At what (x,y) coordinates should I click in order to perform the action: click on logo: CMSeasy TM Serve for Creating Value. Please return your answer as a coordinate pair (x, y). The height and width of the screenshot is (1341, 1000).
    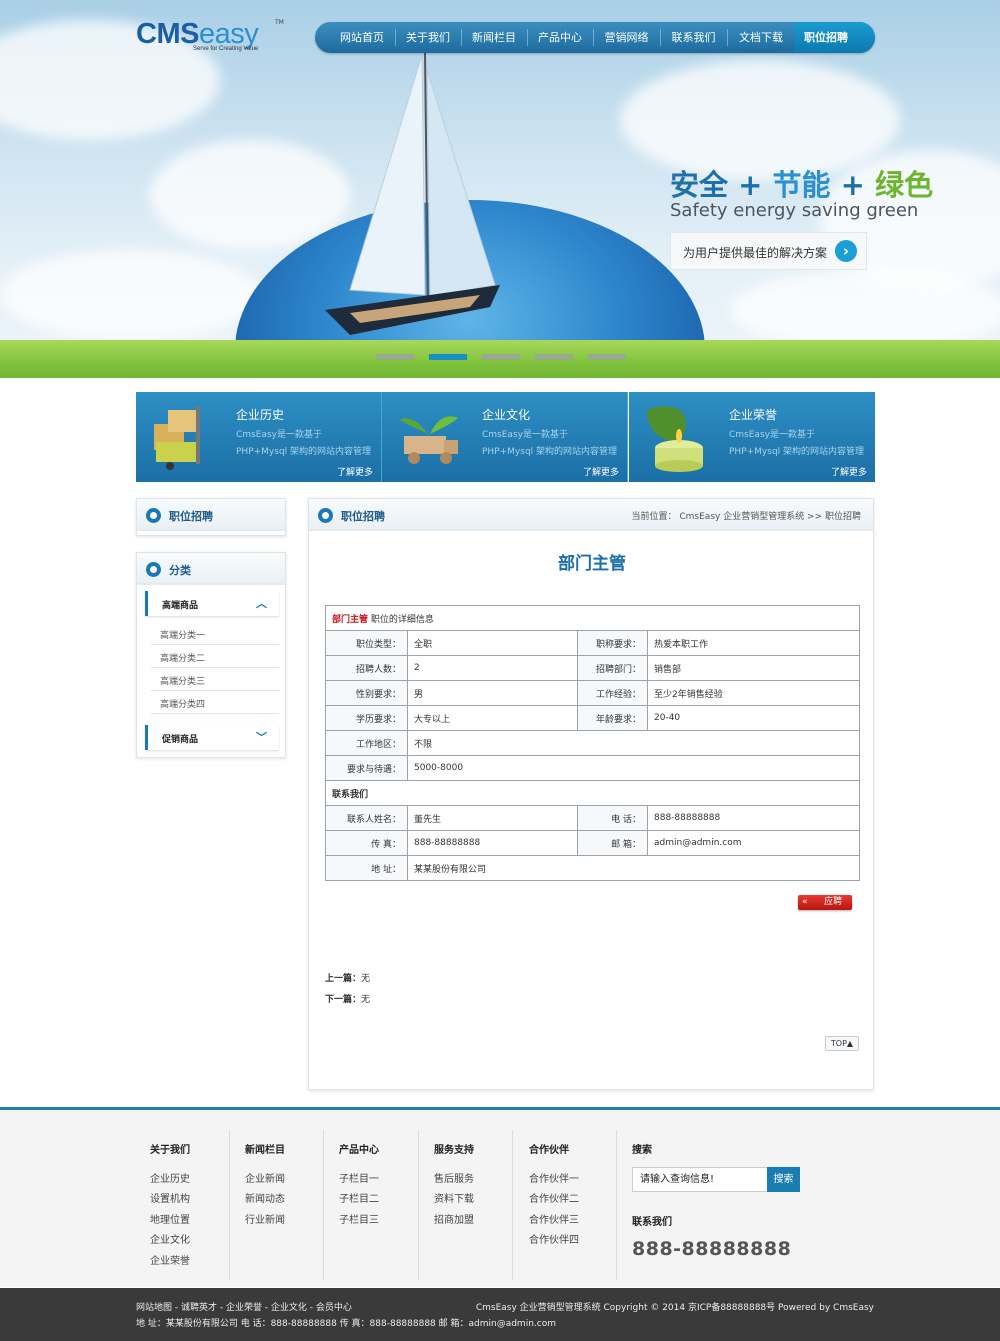
    Looking at the image, I should click on (210, 35).